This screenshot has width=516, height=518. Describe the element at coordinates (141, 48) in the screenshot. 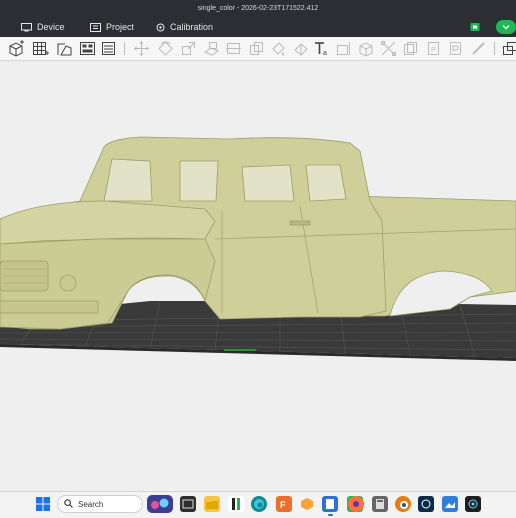

I see `move-icon` at that location.